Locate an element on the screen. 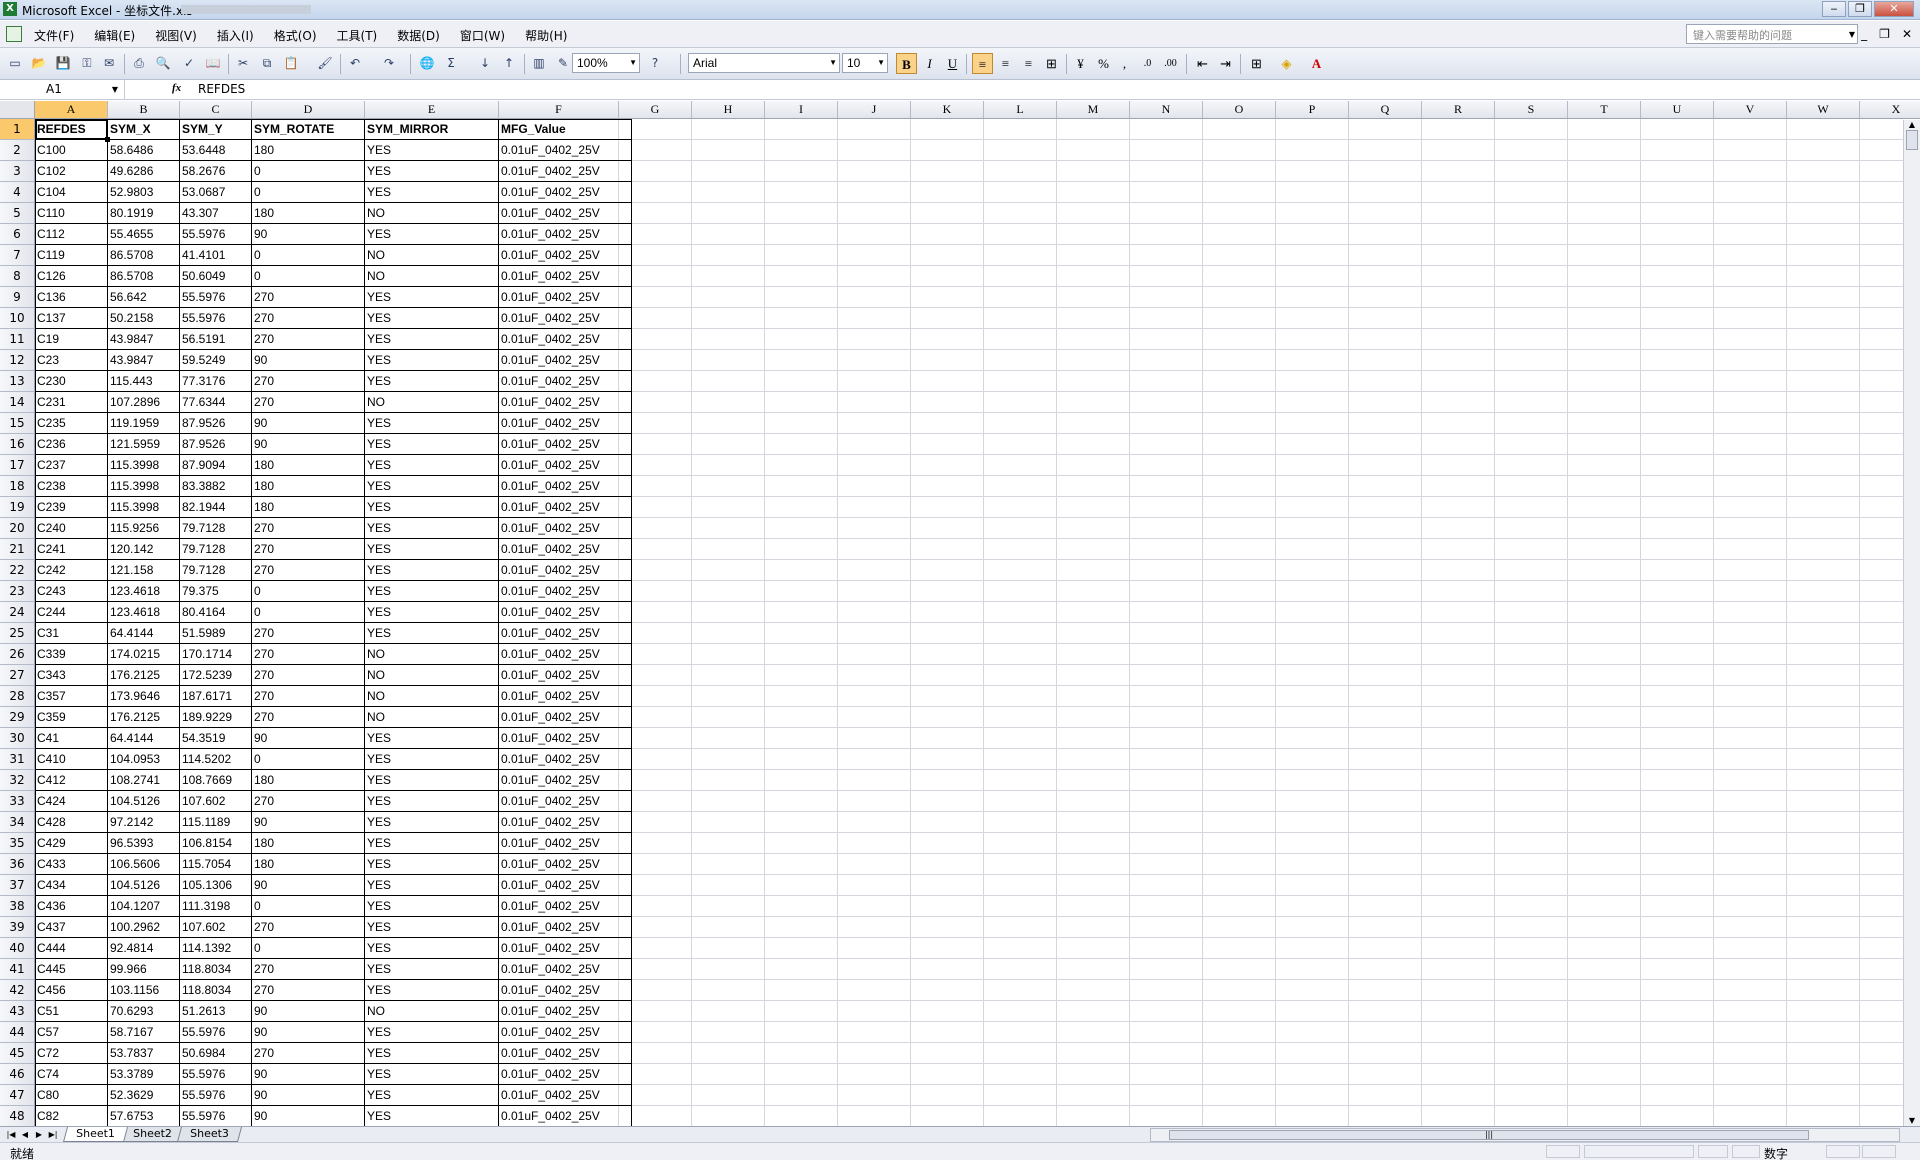 This screenshot has width=1920, height=1160. column-header: R is located at coordinates (1458, 110).